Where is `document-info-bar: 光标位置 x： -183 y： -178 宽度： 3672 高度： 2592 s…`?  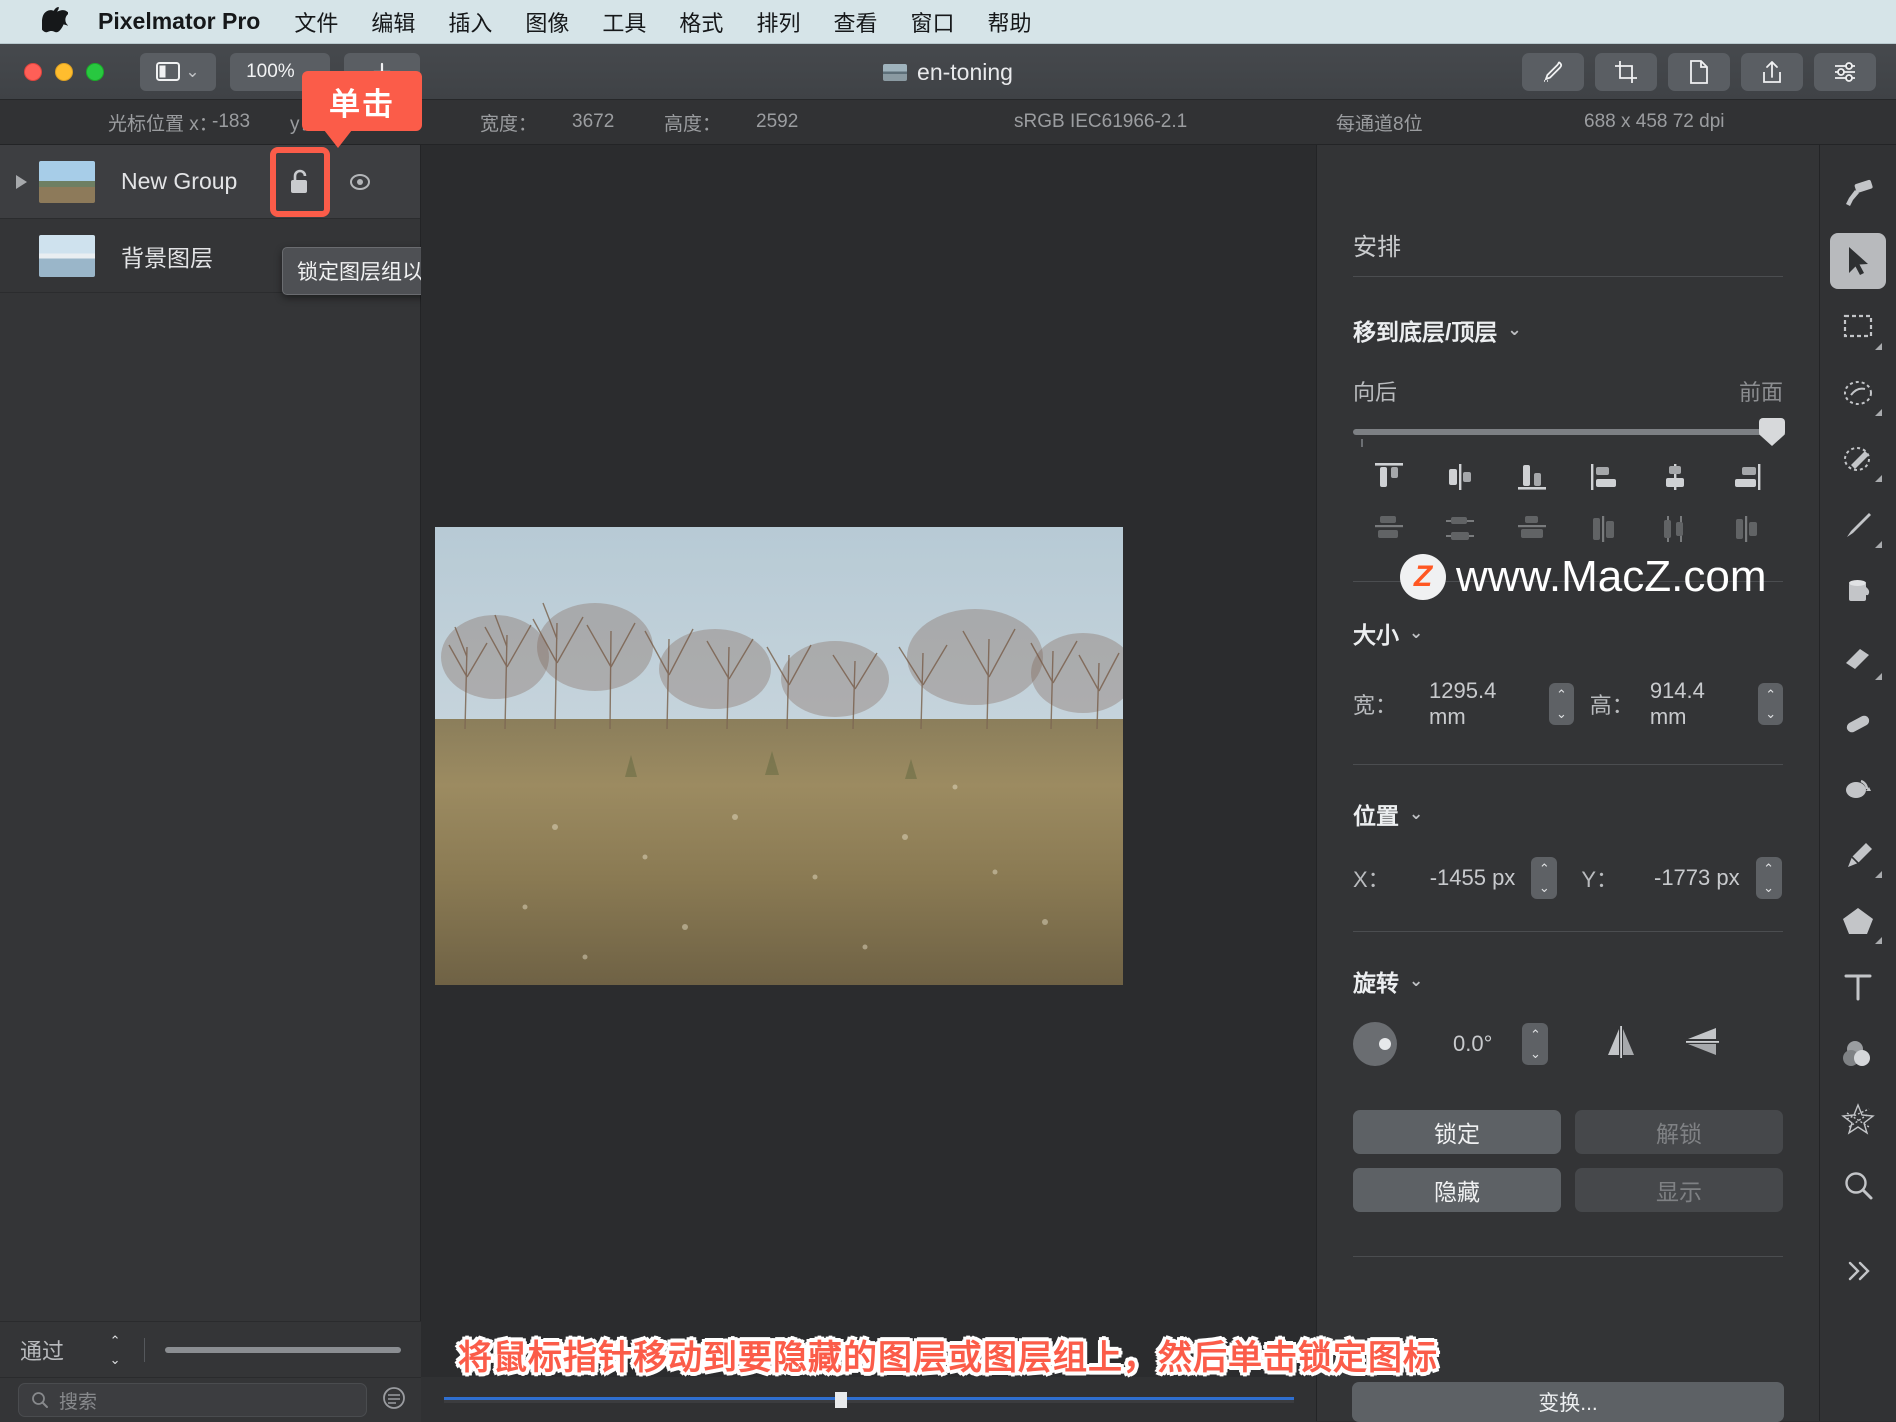 document-info-bar: 光标位置 x： -183 y： -178 宽度： 3672 高度： 2592 s… is located at coordinates (948, 122).